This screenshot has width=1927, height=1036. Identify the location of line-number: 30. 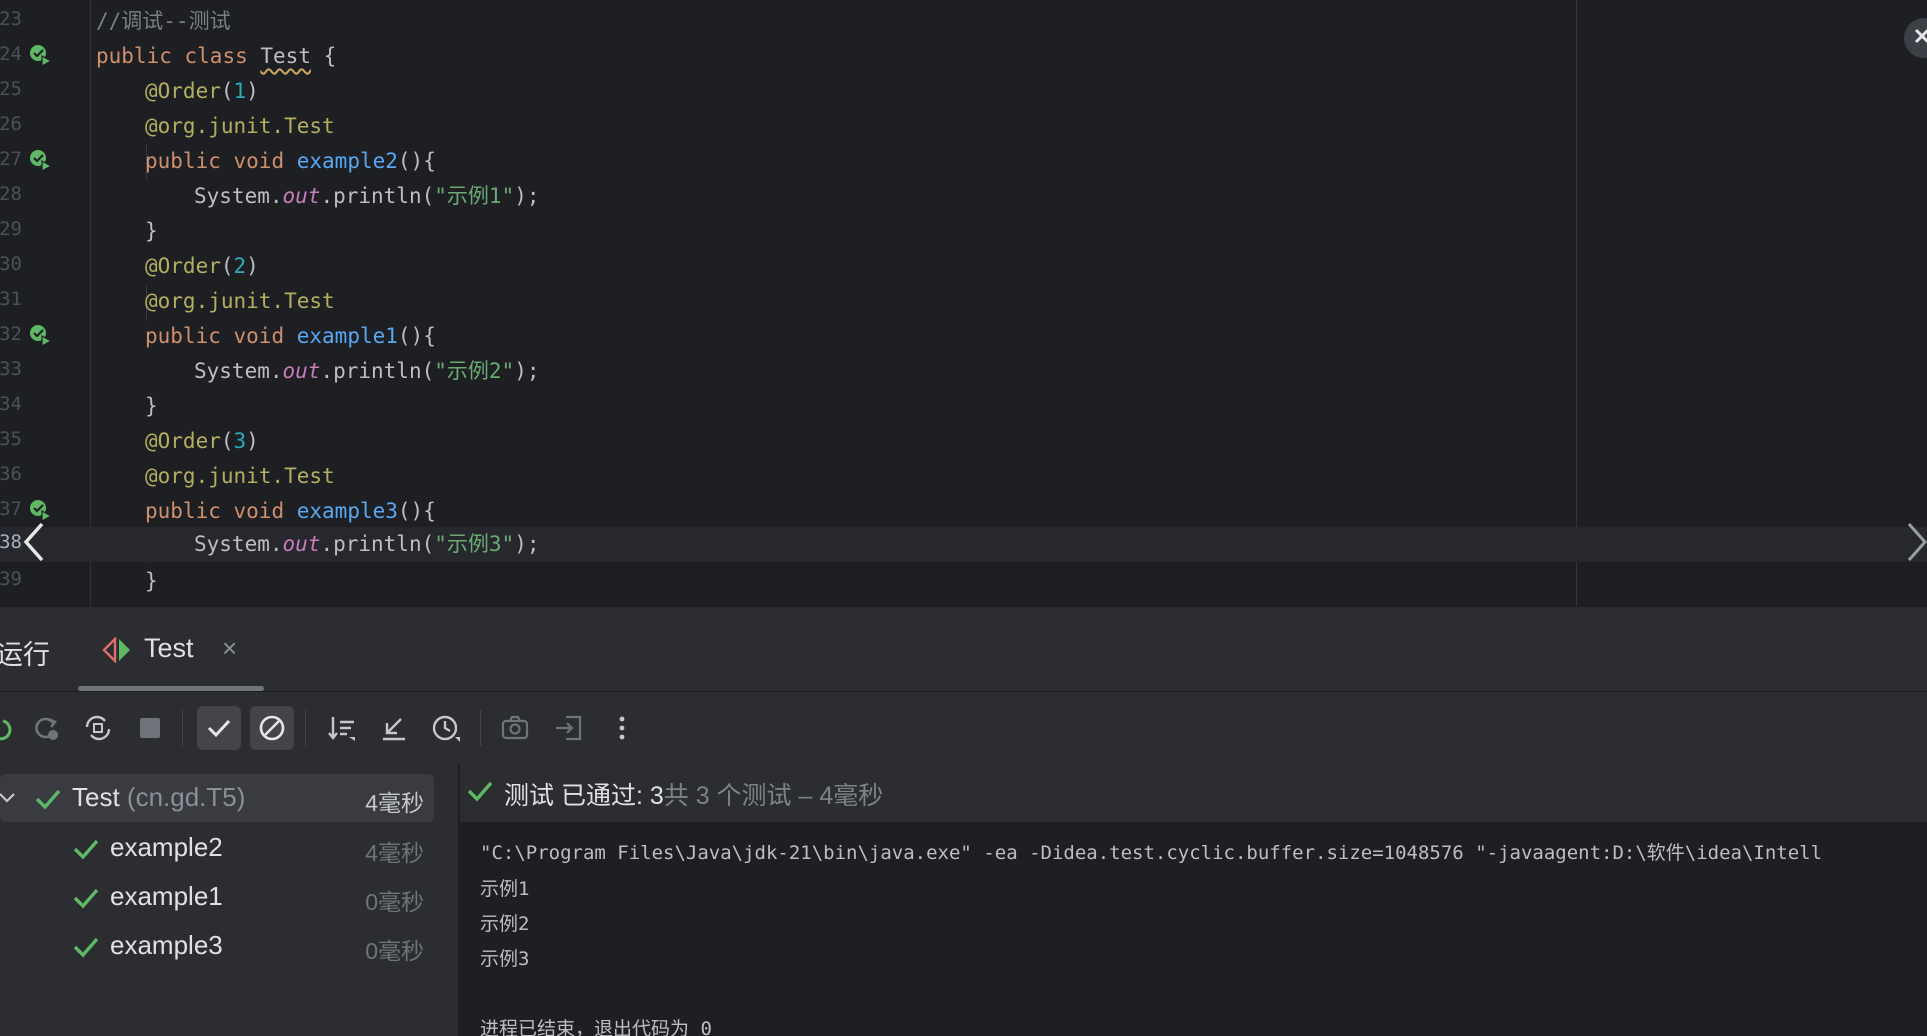
(11, 264).